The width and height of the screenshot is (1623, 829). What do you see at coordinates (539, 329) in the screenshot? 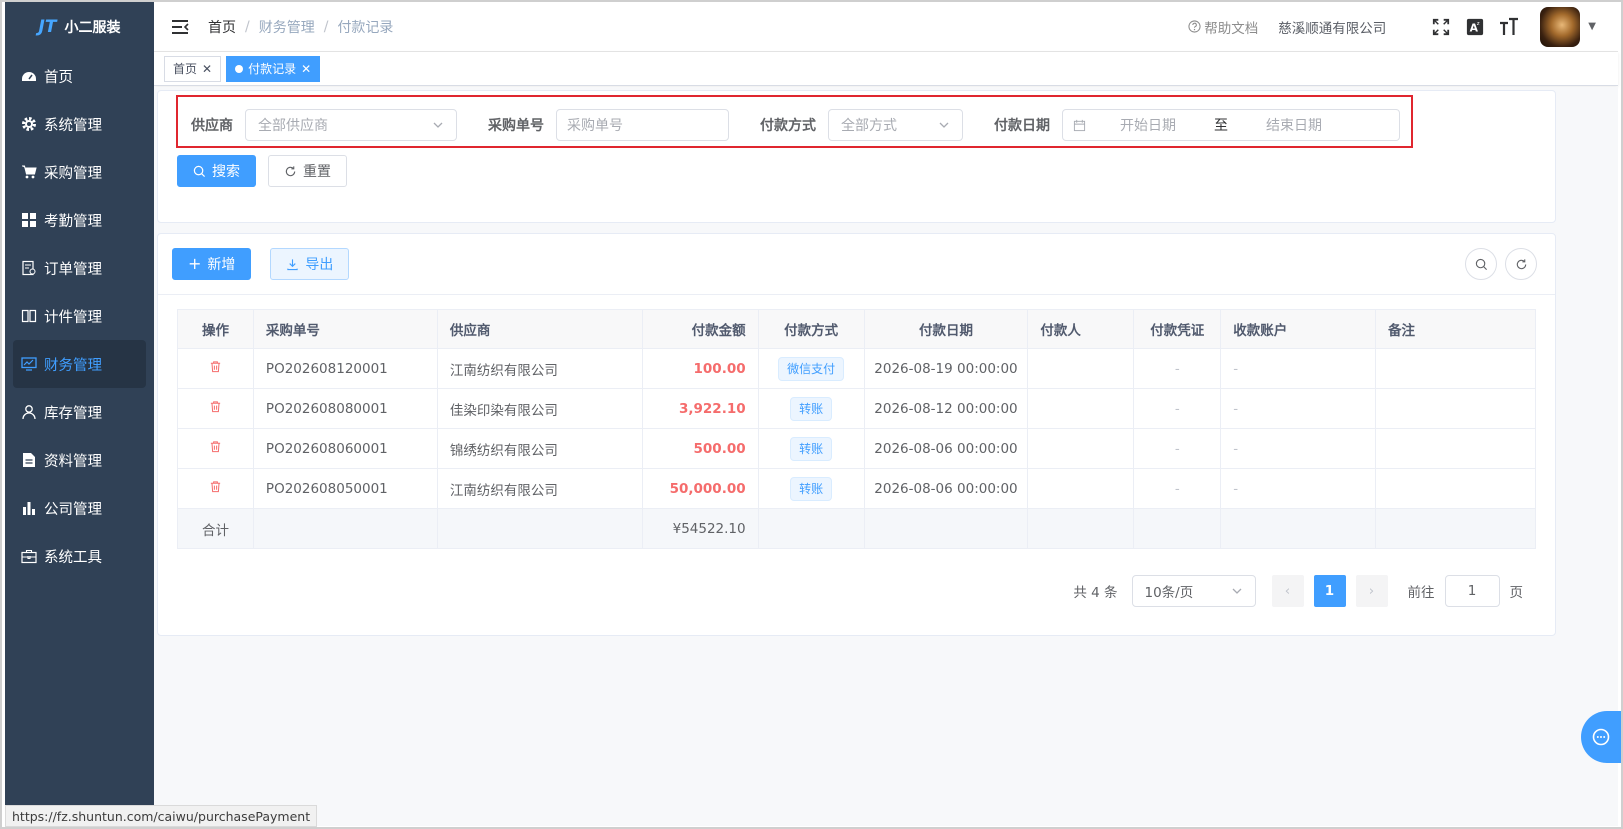
I see `col-header: 供应商` at bounding box center [539, 329].